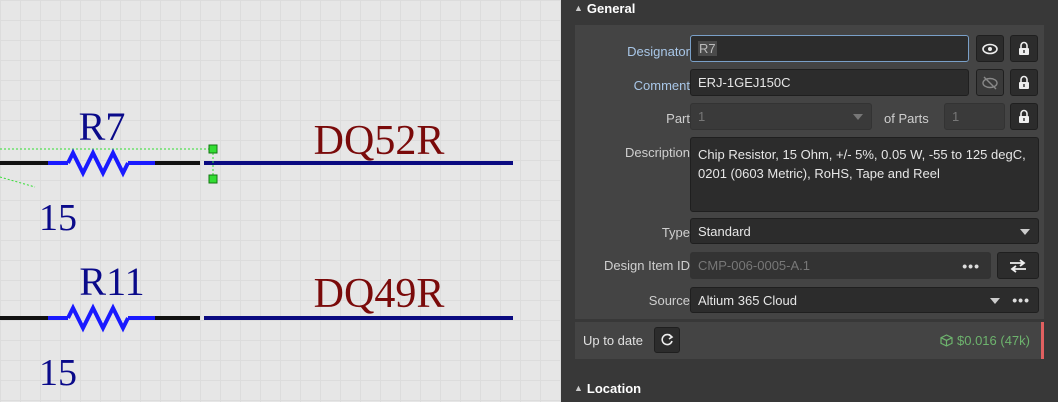  I want to click on visibility-toggle, so click(990, 48).